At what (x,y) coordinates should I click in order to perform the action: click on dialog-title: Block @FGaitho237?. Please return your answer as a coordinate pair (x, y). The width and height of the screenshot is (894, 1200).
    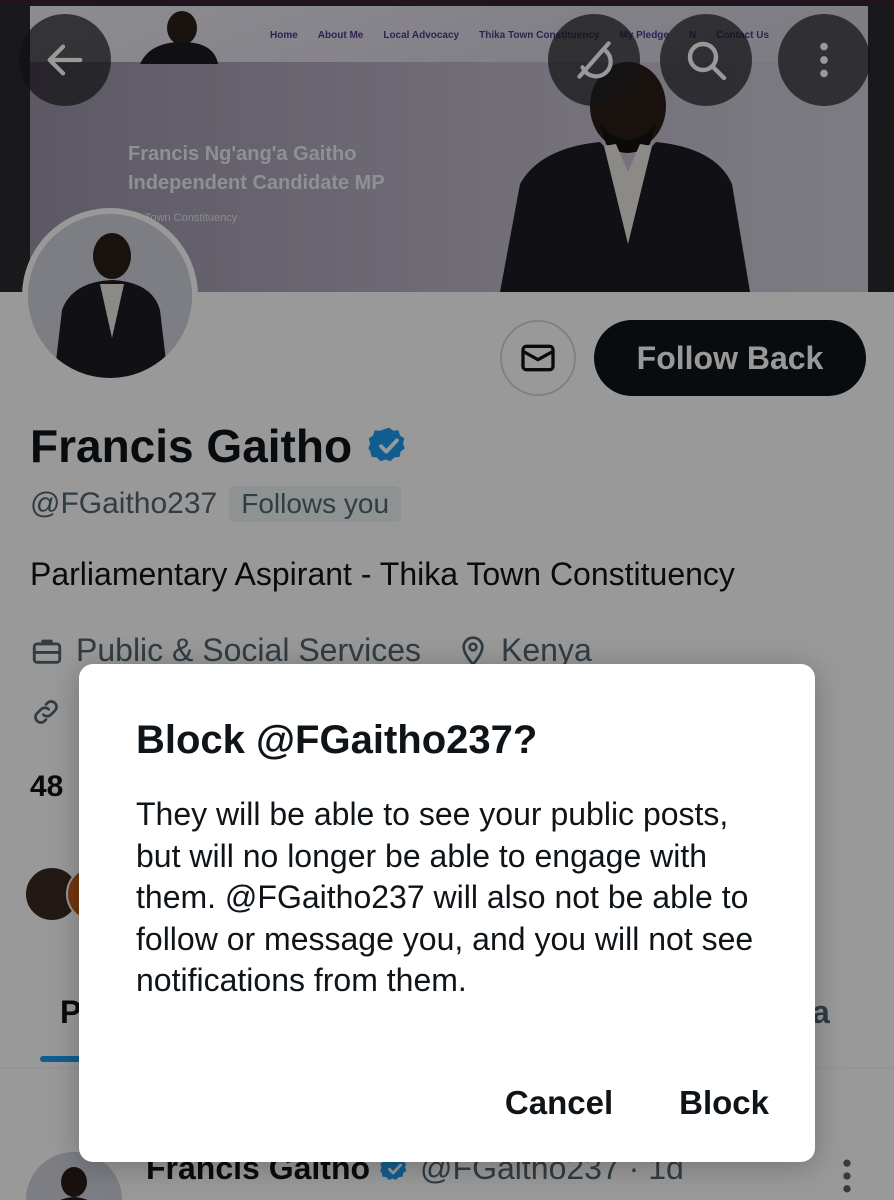
    Looking at the image, I should click on (337, 740).